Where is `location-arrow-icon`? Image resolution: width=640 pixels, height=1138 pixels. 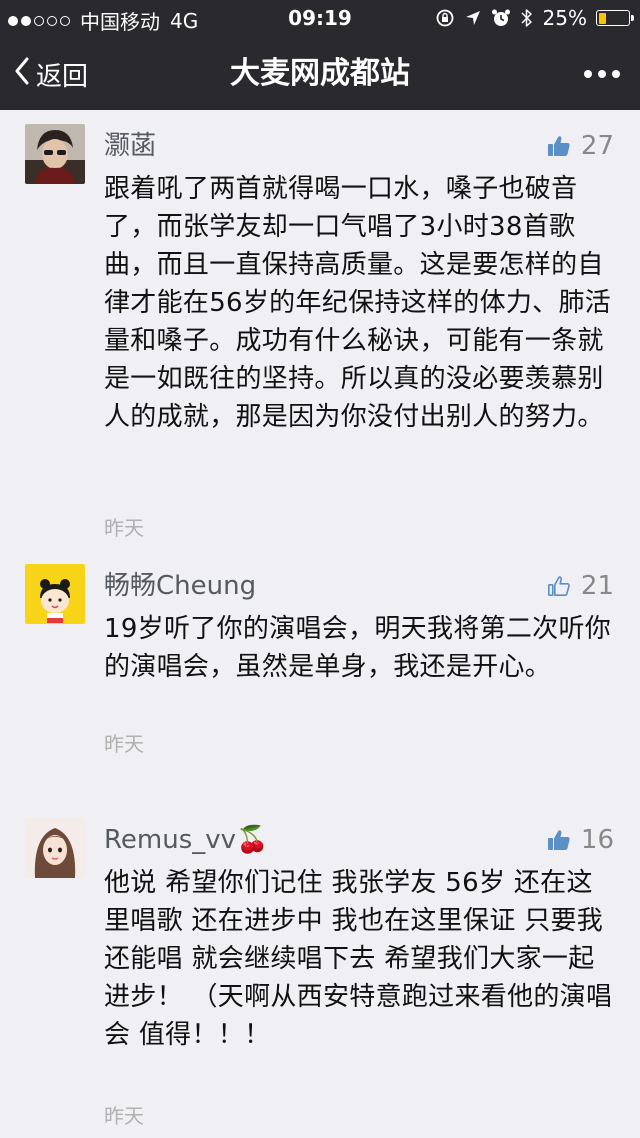 location-arrow-icon is located at coordinates (473, 18).